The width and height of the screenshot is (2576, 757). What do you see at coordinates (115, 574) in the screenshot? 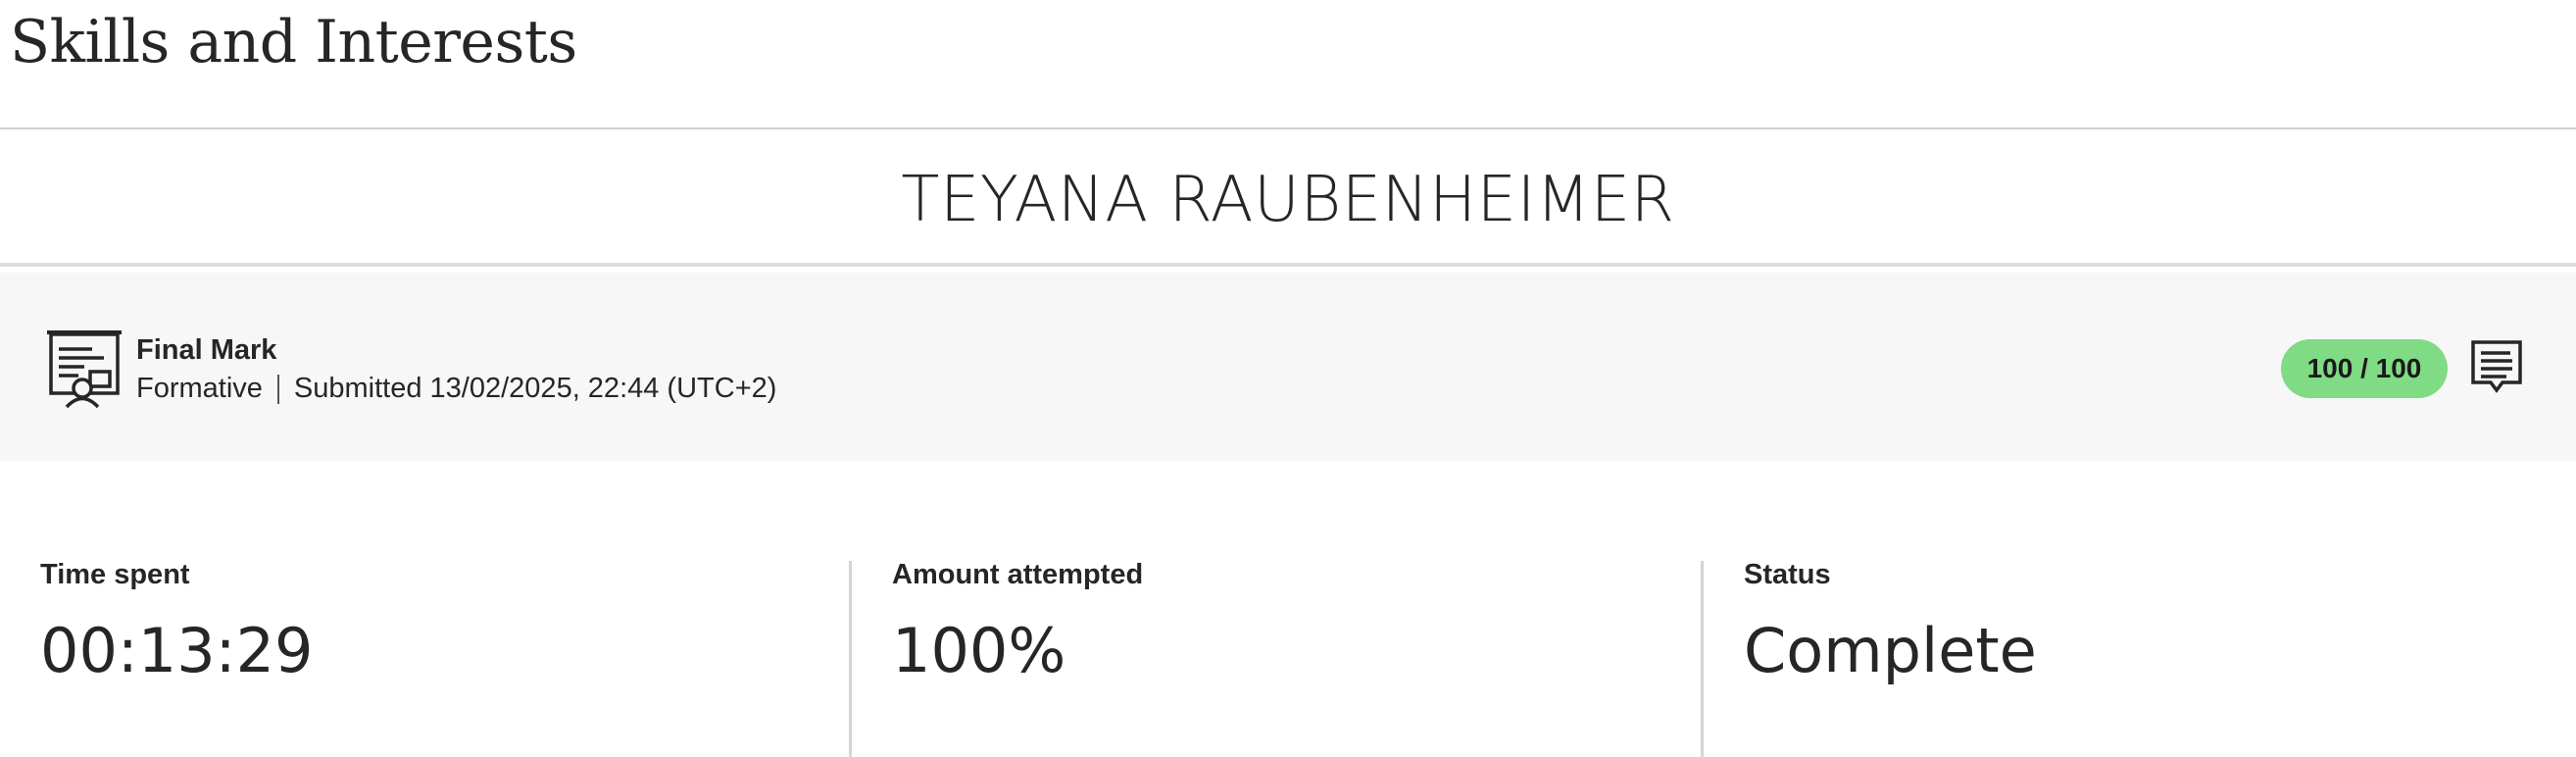
I see `stat-label: Time spent` at bounding box center [115, 574].